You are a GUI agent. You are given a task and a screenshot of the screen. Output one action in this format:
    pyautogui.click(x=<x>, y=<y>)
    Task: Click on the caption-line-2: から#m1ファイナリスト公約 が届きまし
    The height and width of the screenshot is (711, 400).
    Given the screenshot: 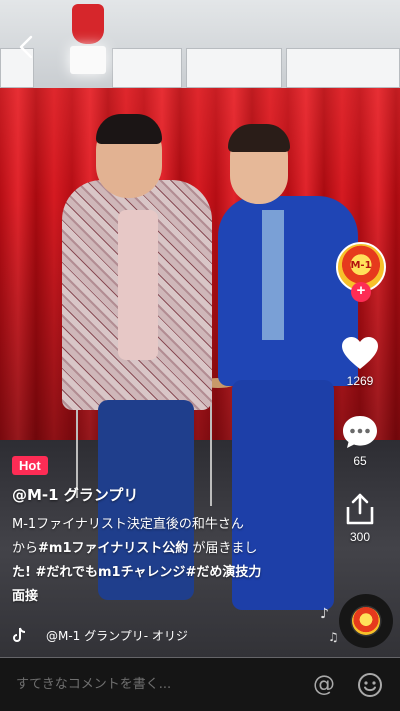 What is the action you would take?
    pyautogui.click(x=162, y=549)
    